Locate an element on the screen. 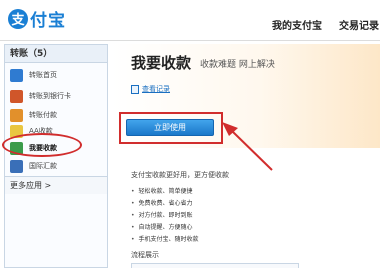 This screenshot has width=380, height=268. sidebar-item-bank-card: 转账到银行卡 is located at coordinates (40, 96).